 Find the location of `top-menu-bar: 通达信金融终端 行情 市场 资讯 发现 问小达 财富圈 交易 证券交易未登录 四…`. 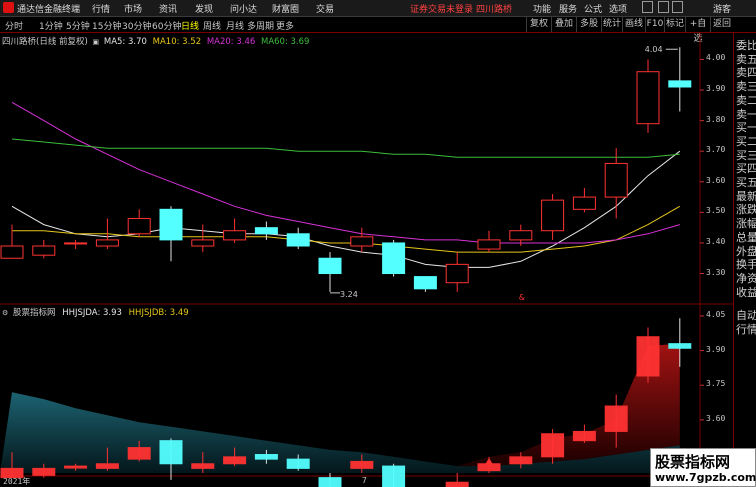

top-menu-bar: 通达信金融终端 行情 市场 资讯 发现 问小达 财富圈 交易 证券交易未登录 四… is located at coordinates (378, 8).